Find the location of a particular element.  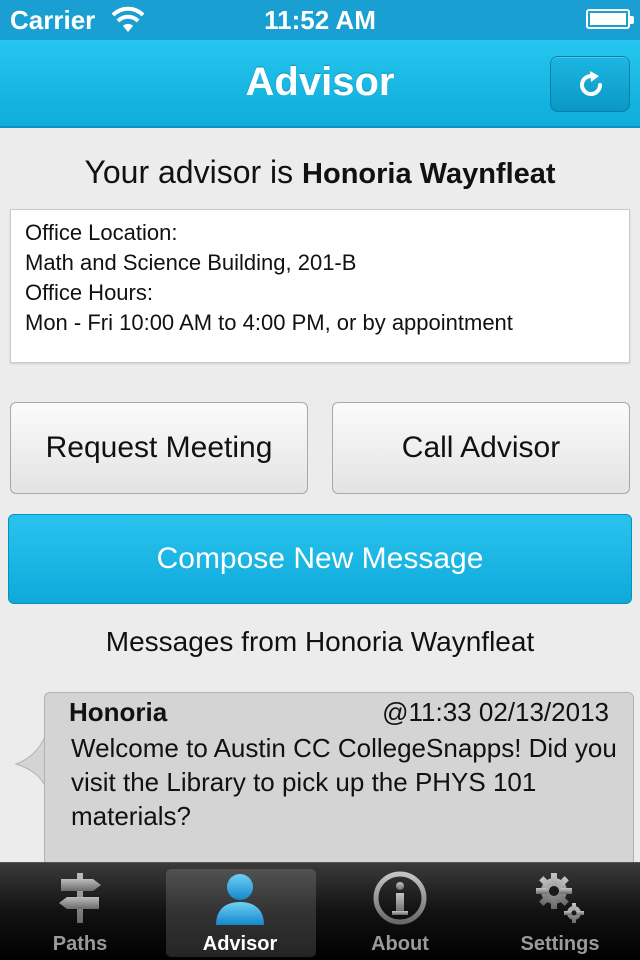

tab-bar: Paths Advisor About Settings is located at coordinates (320, 911).